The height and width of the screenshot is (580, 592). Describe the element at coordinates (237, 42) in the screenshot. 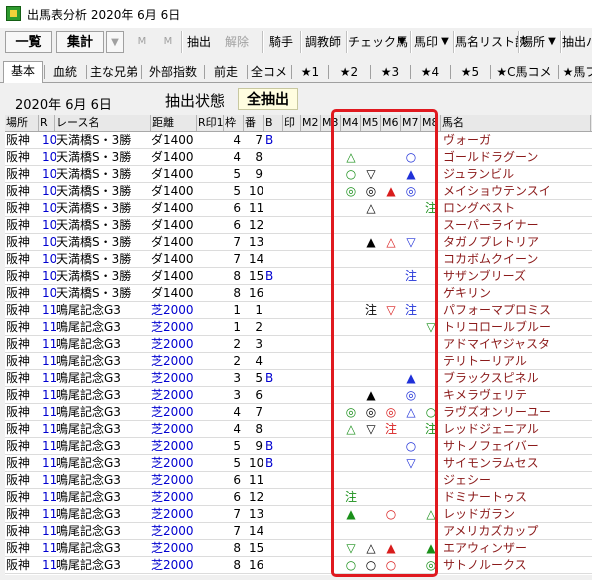

I see `kaijo-button: 解除` at that location.